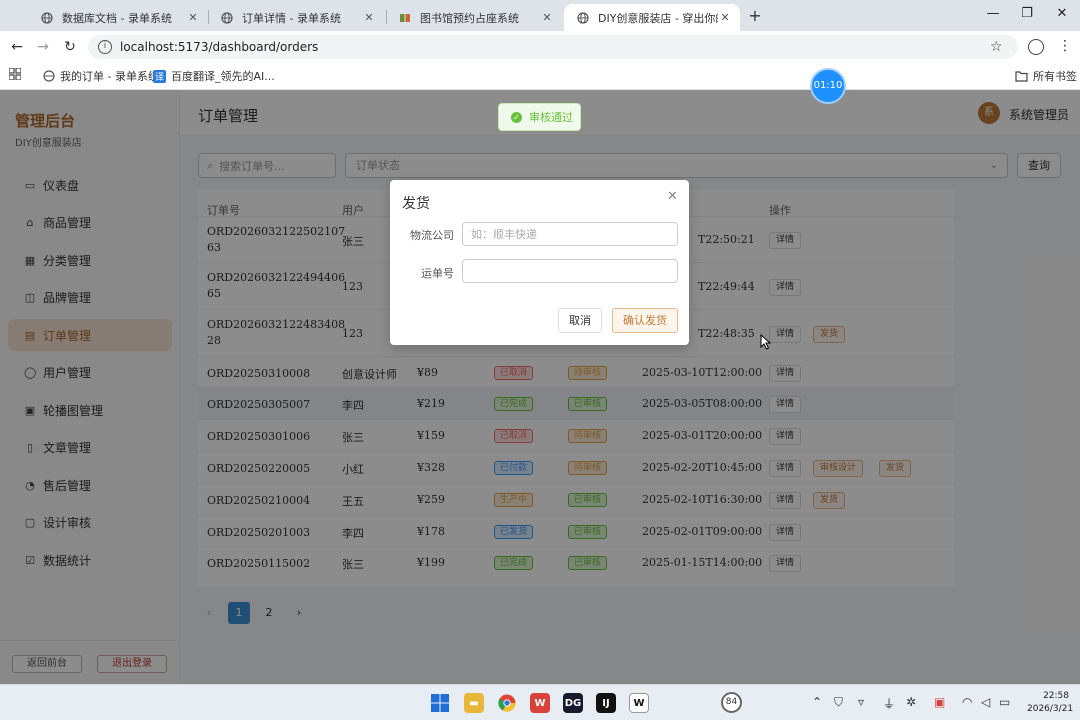 This screenshot has width=1080, height=720. I want to click on mouse-cursor-icon, so click(766, 343).